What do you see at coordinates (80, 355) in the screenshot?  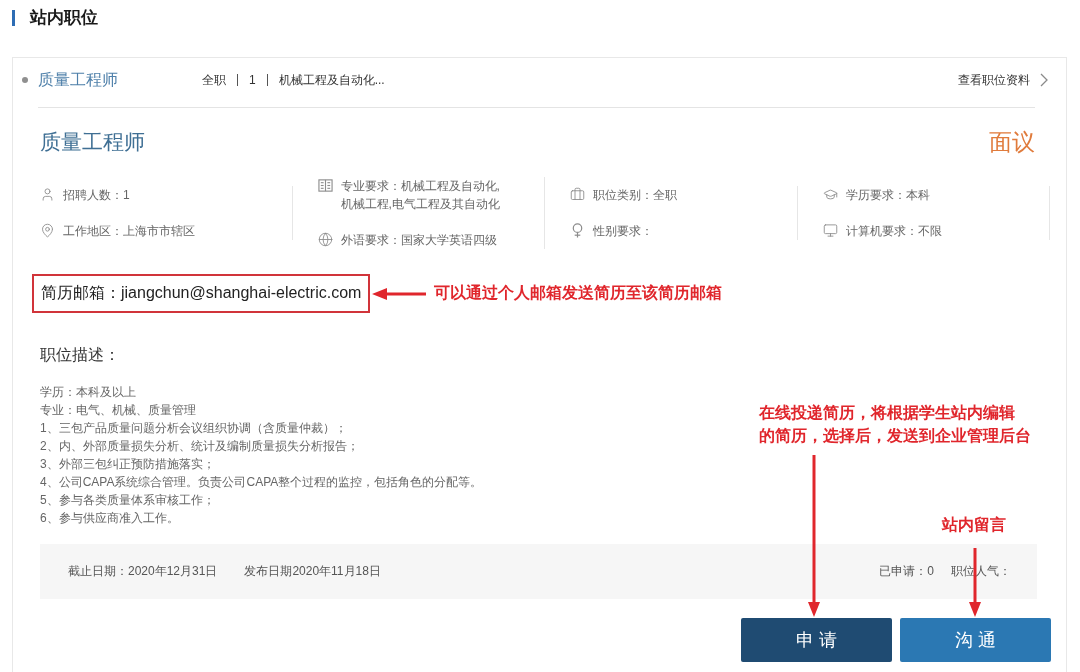 I see `description-heading: 职位描述：` at bounding box center [80, 355].